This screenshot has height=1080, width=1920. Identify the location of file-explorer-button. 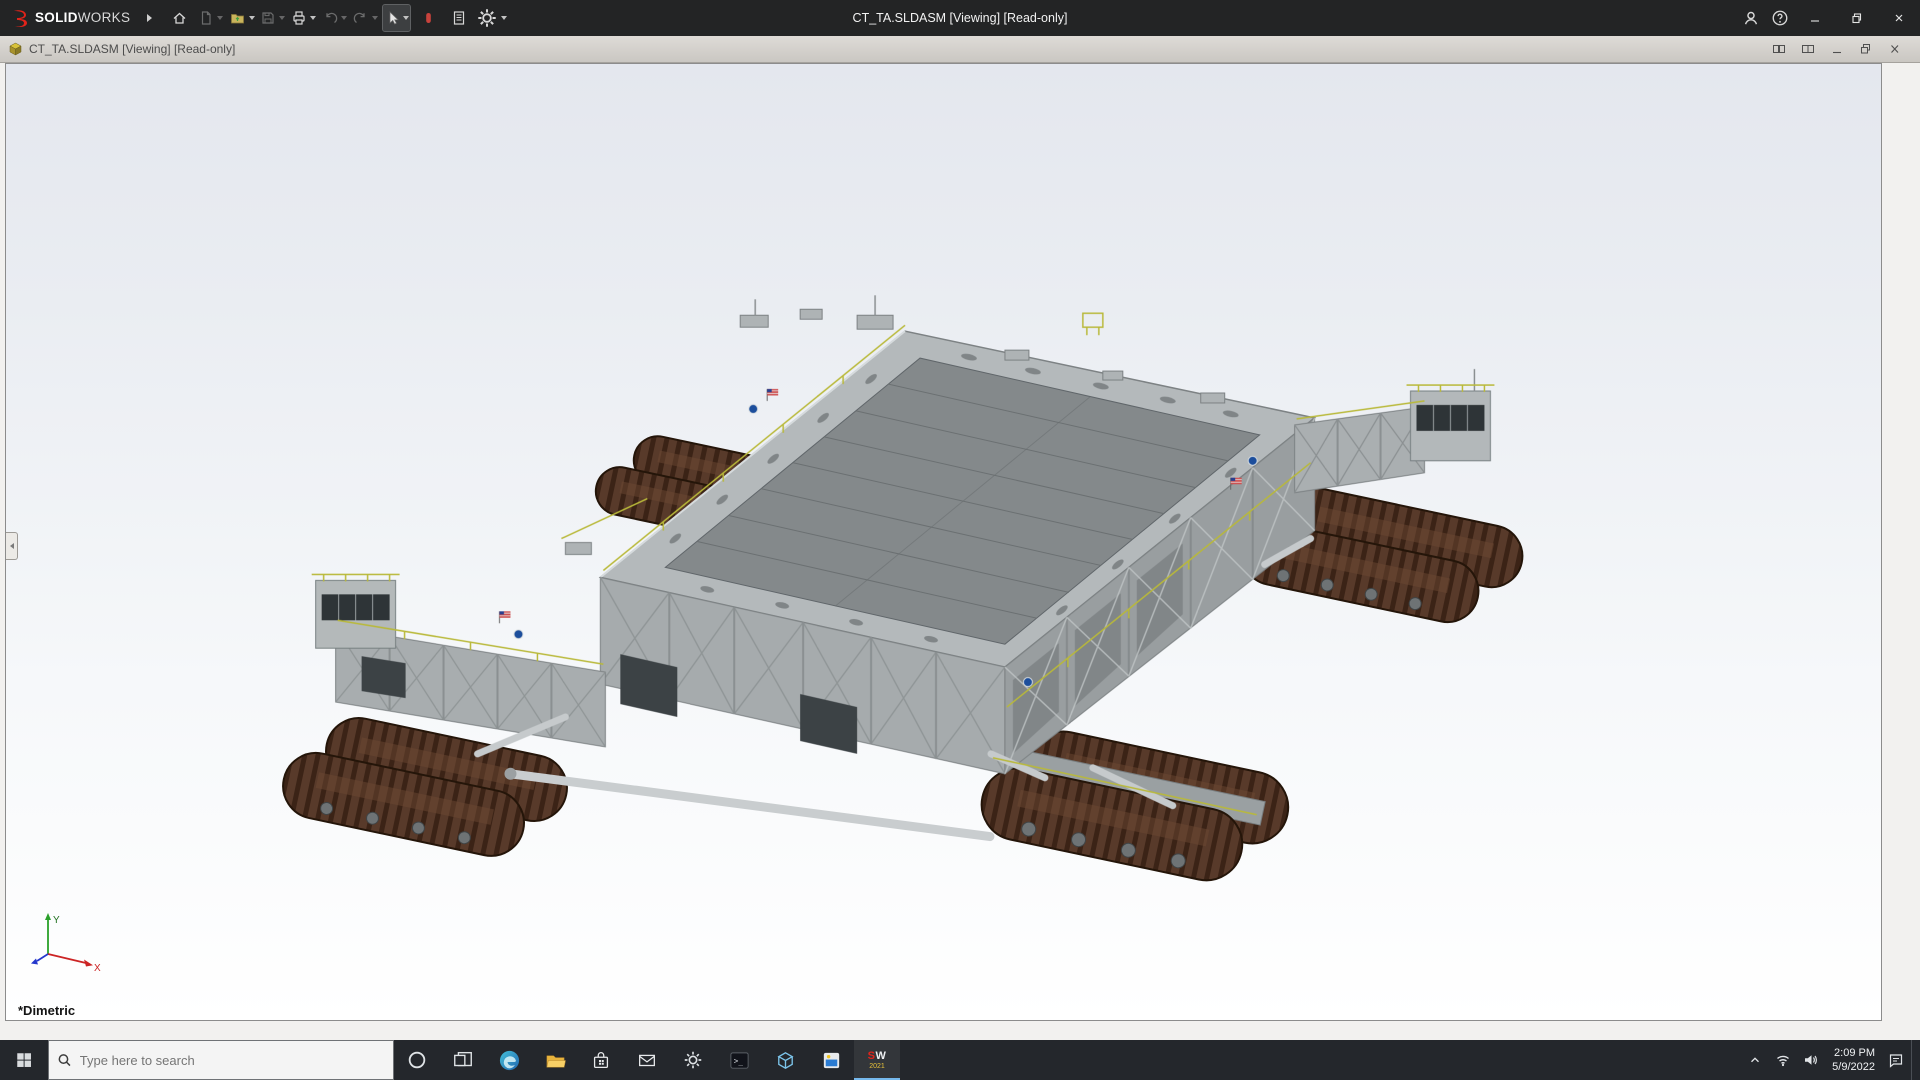
(555, 1060).